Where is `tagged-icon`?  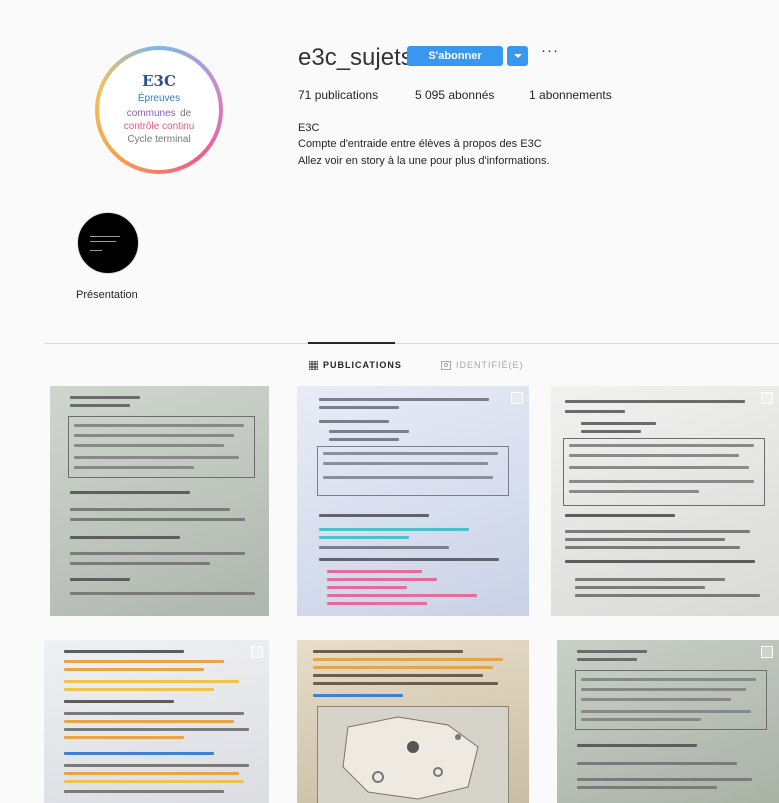 tagged-icon is located at coordinates (446, 365).